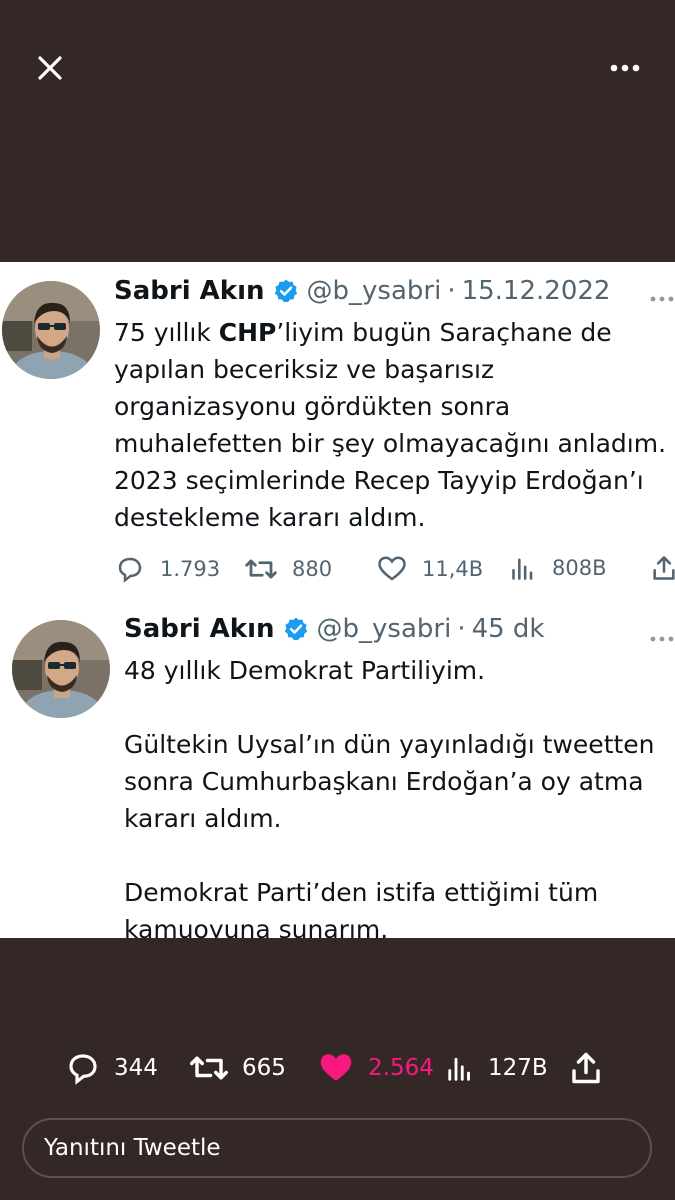 This screenshot has height=1200, width=675. I want to click on tweet-header: Sabri Akın @b_ysabri · 45 dk, so click(334, 629).